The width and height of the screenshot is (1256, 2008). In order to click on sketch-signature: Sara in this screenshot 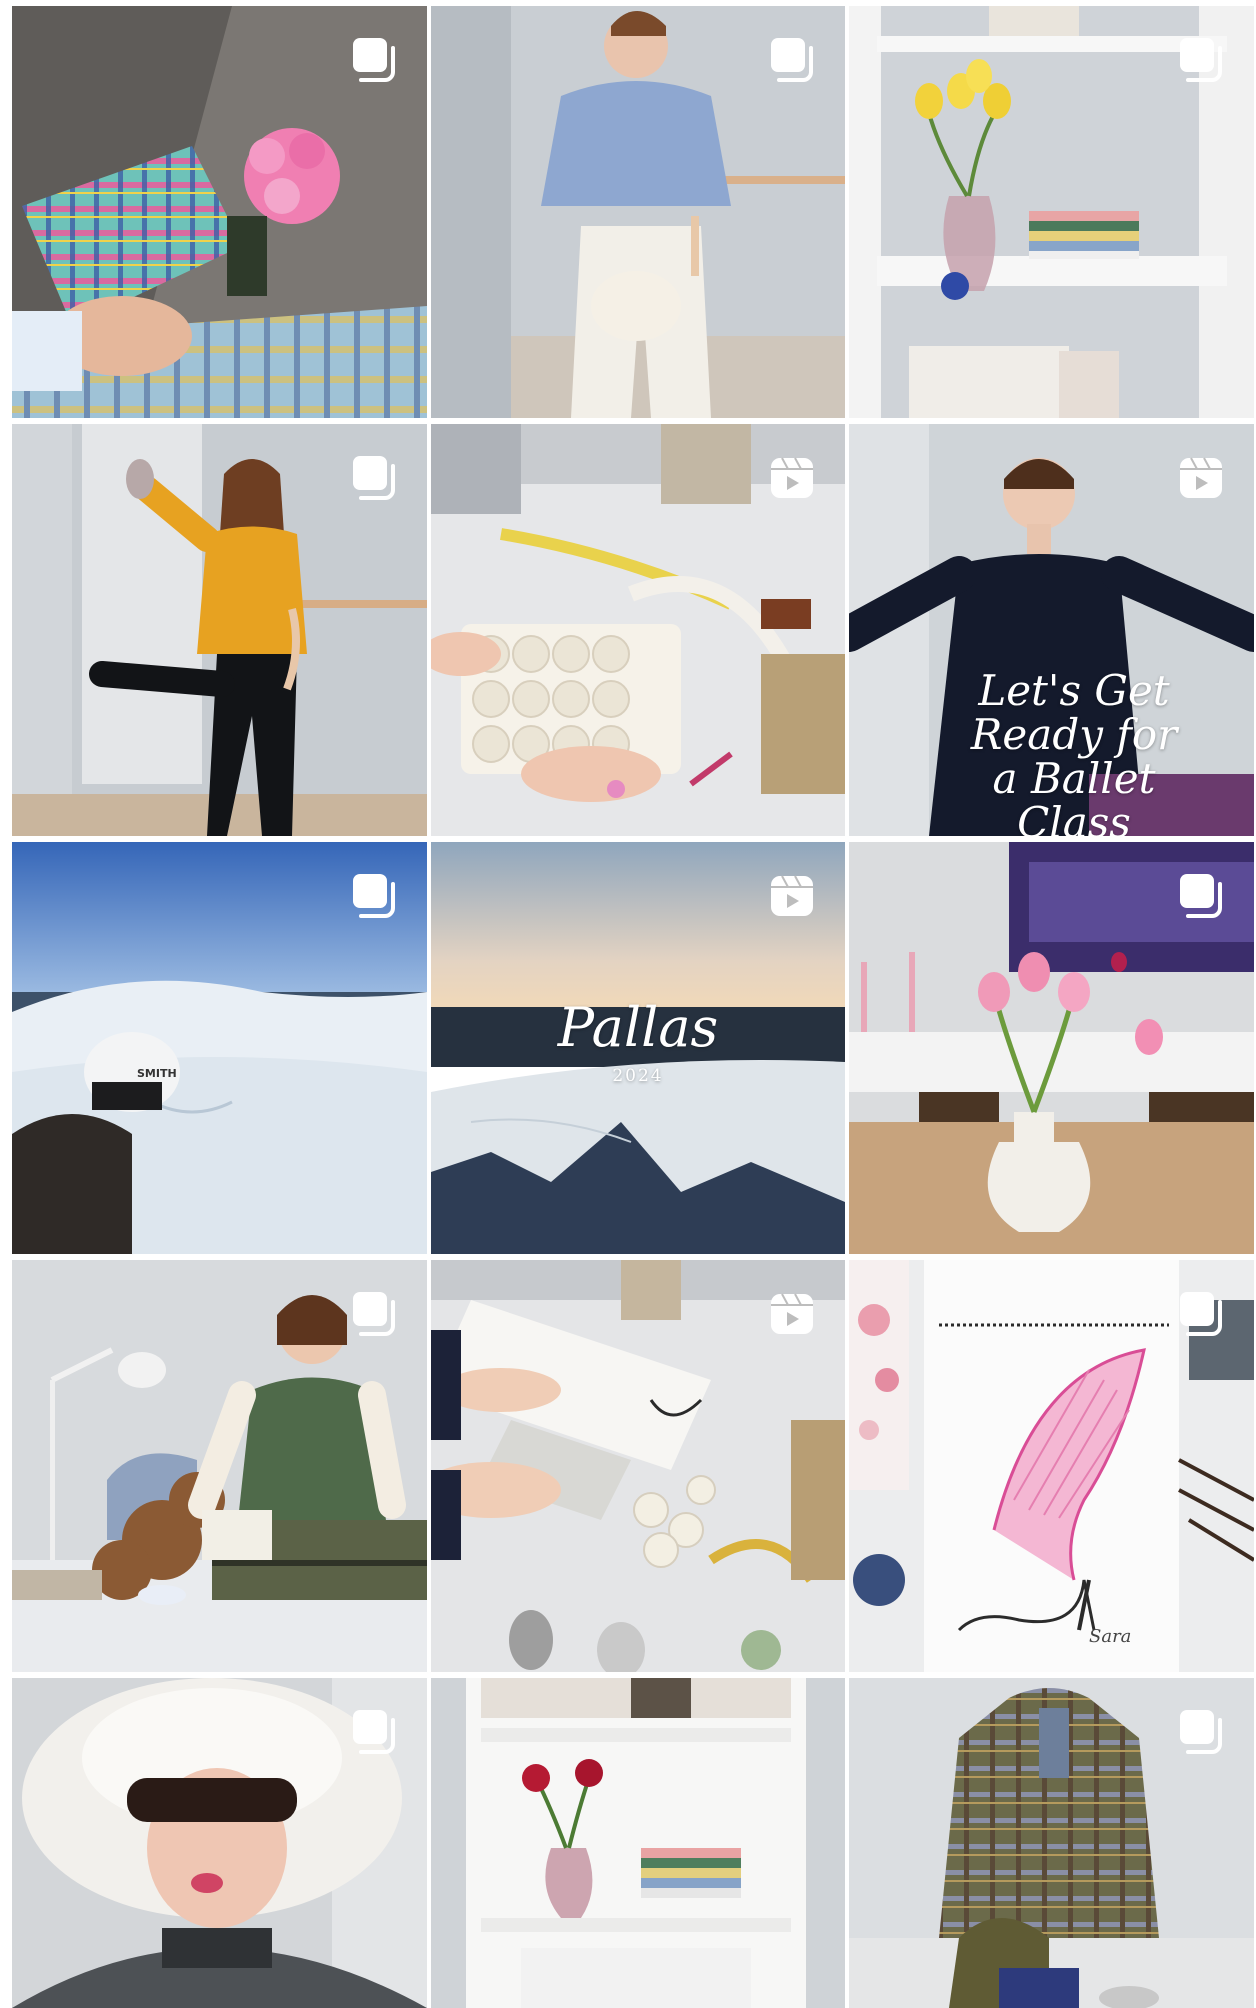, I will do `click(1110, 1636)`.